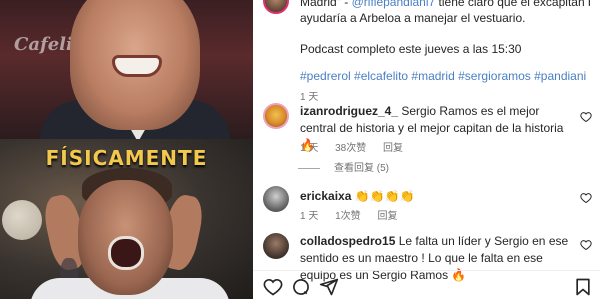 This screenshot has height=299, width=600. Describe the element at coordinates (384, 196) in the screenshot. I see `comment-text: 👏👏👏👏` at that location.